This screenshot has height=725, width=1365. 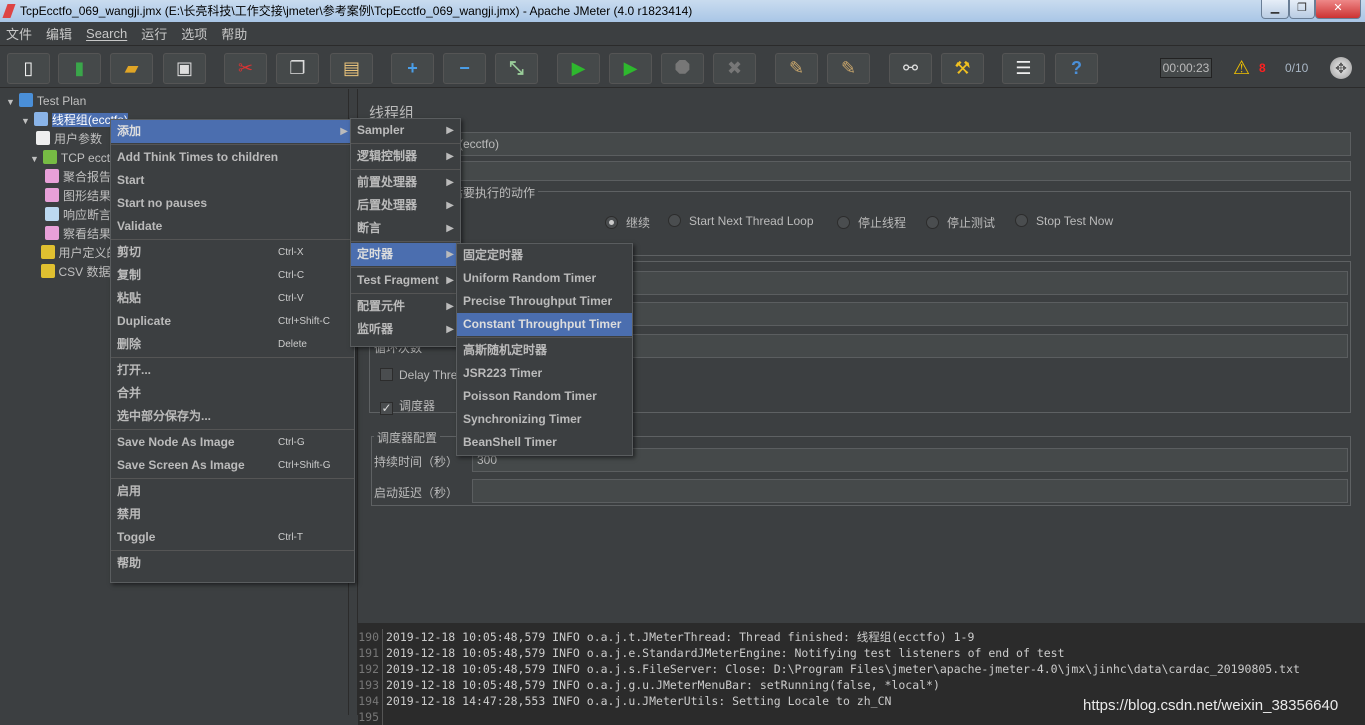 I want to click on menu-item-jsr223-timer: JSR223 Timer, so click(x=544, y=373).